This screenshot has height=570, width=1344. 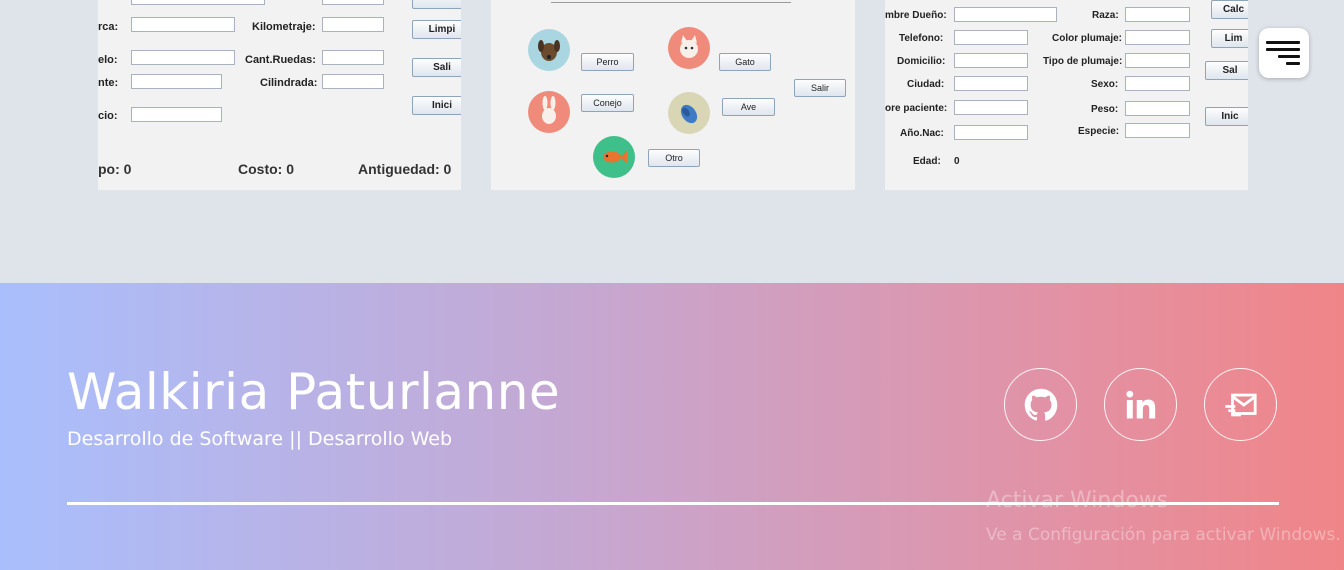 I want to click on tipo-stat: po: 0, so click(x=115, y=169).